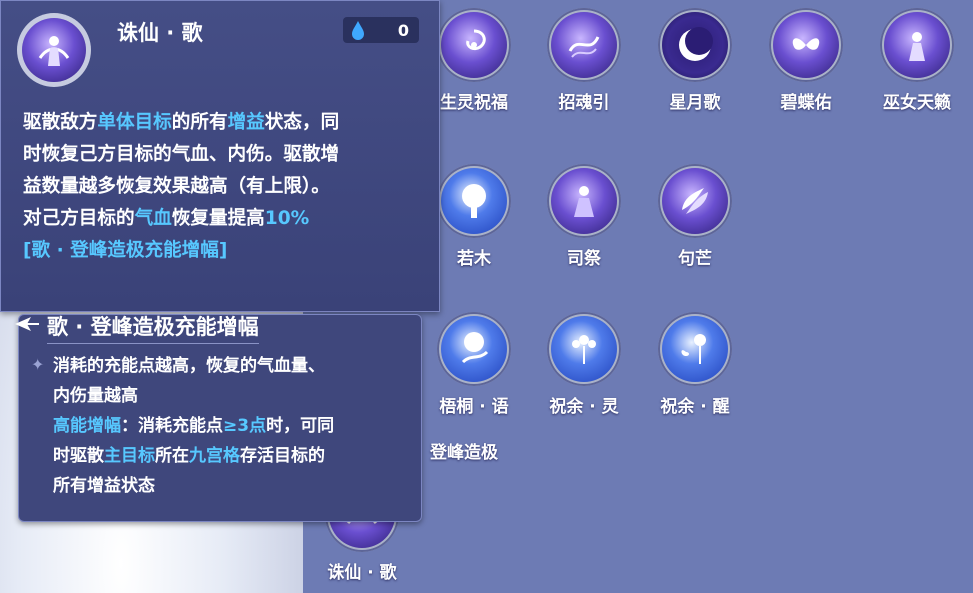 This screenshot has width=973, height=593. I want to click on skill-label: 碧蝶佑, so click(806, 103).